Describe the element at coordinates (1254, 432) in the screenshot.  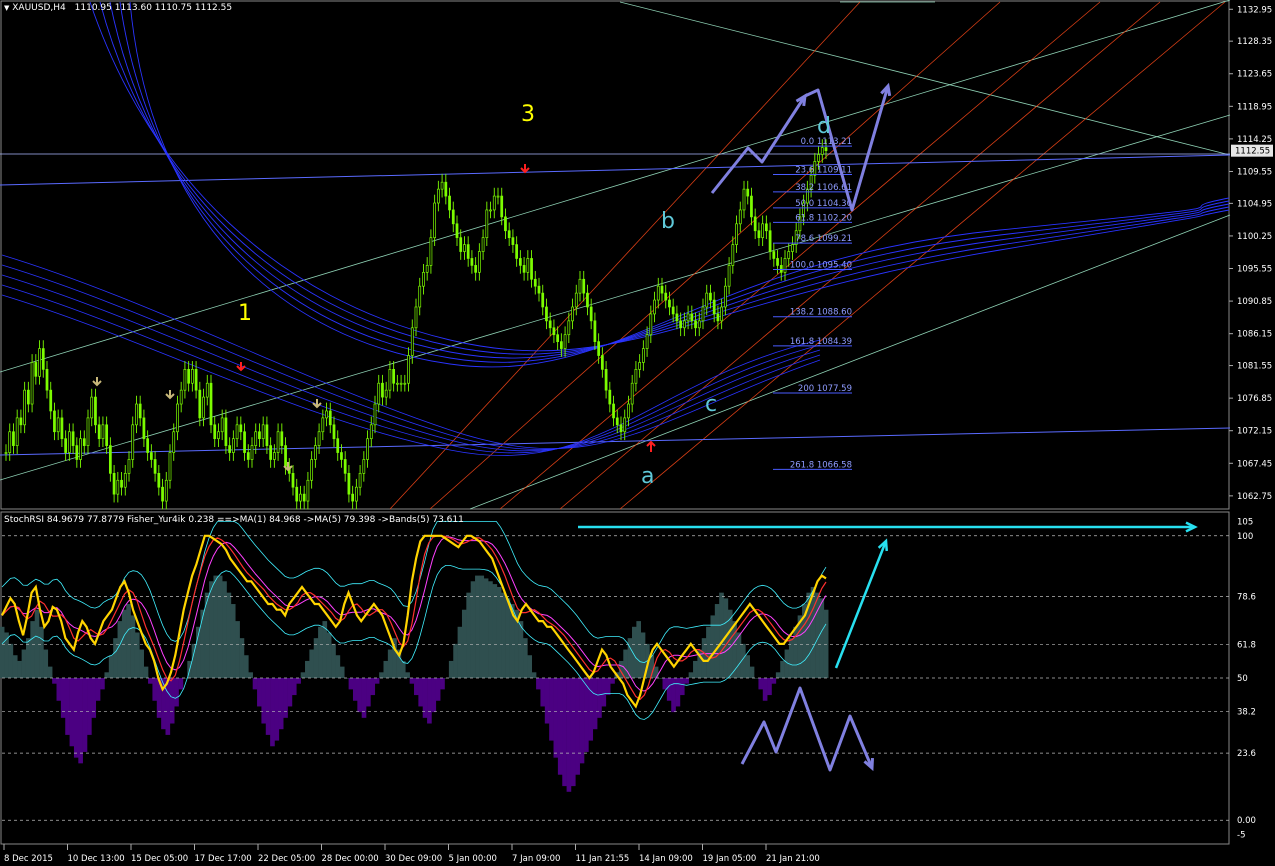
I see `price-tick-label: 1072.15` at that location.